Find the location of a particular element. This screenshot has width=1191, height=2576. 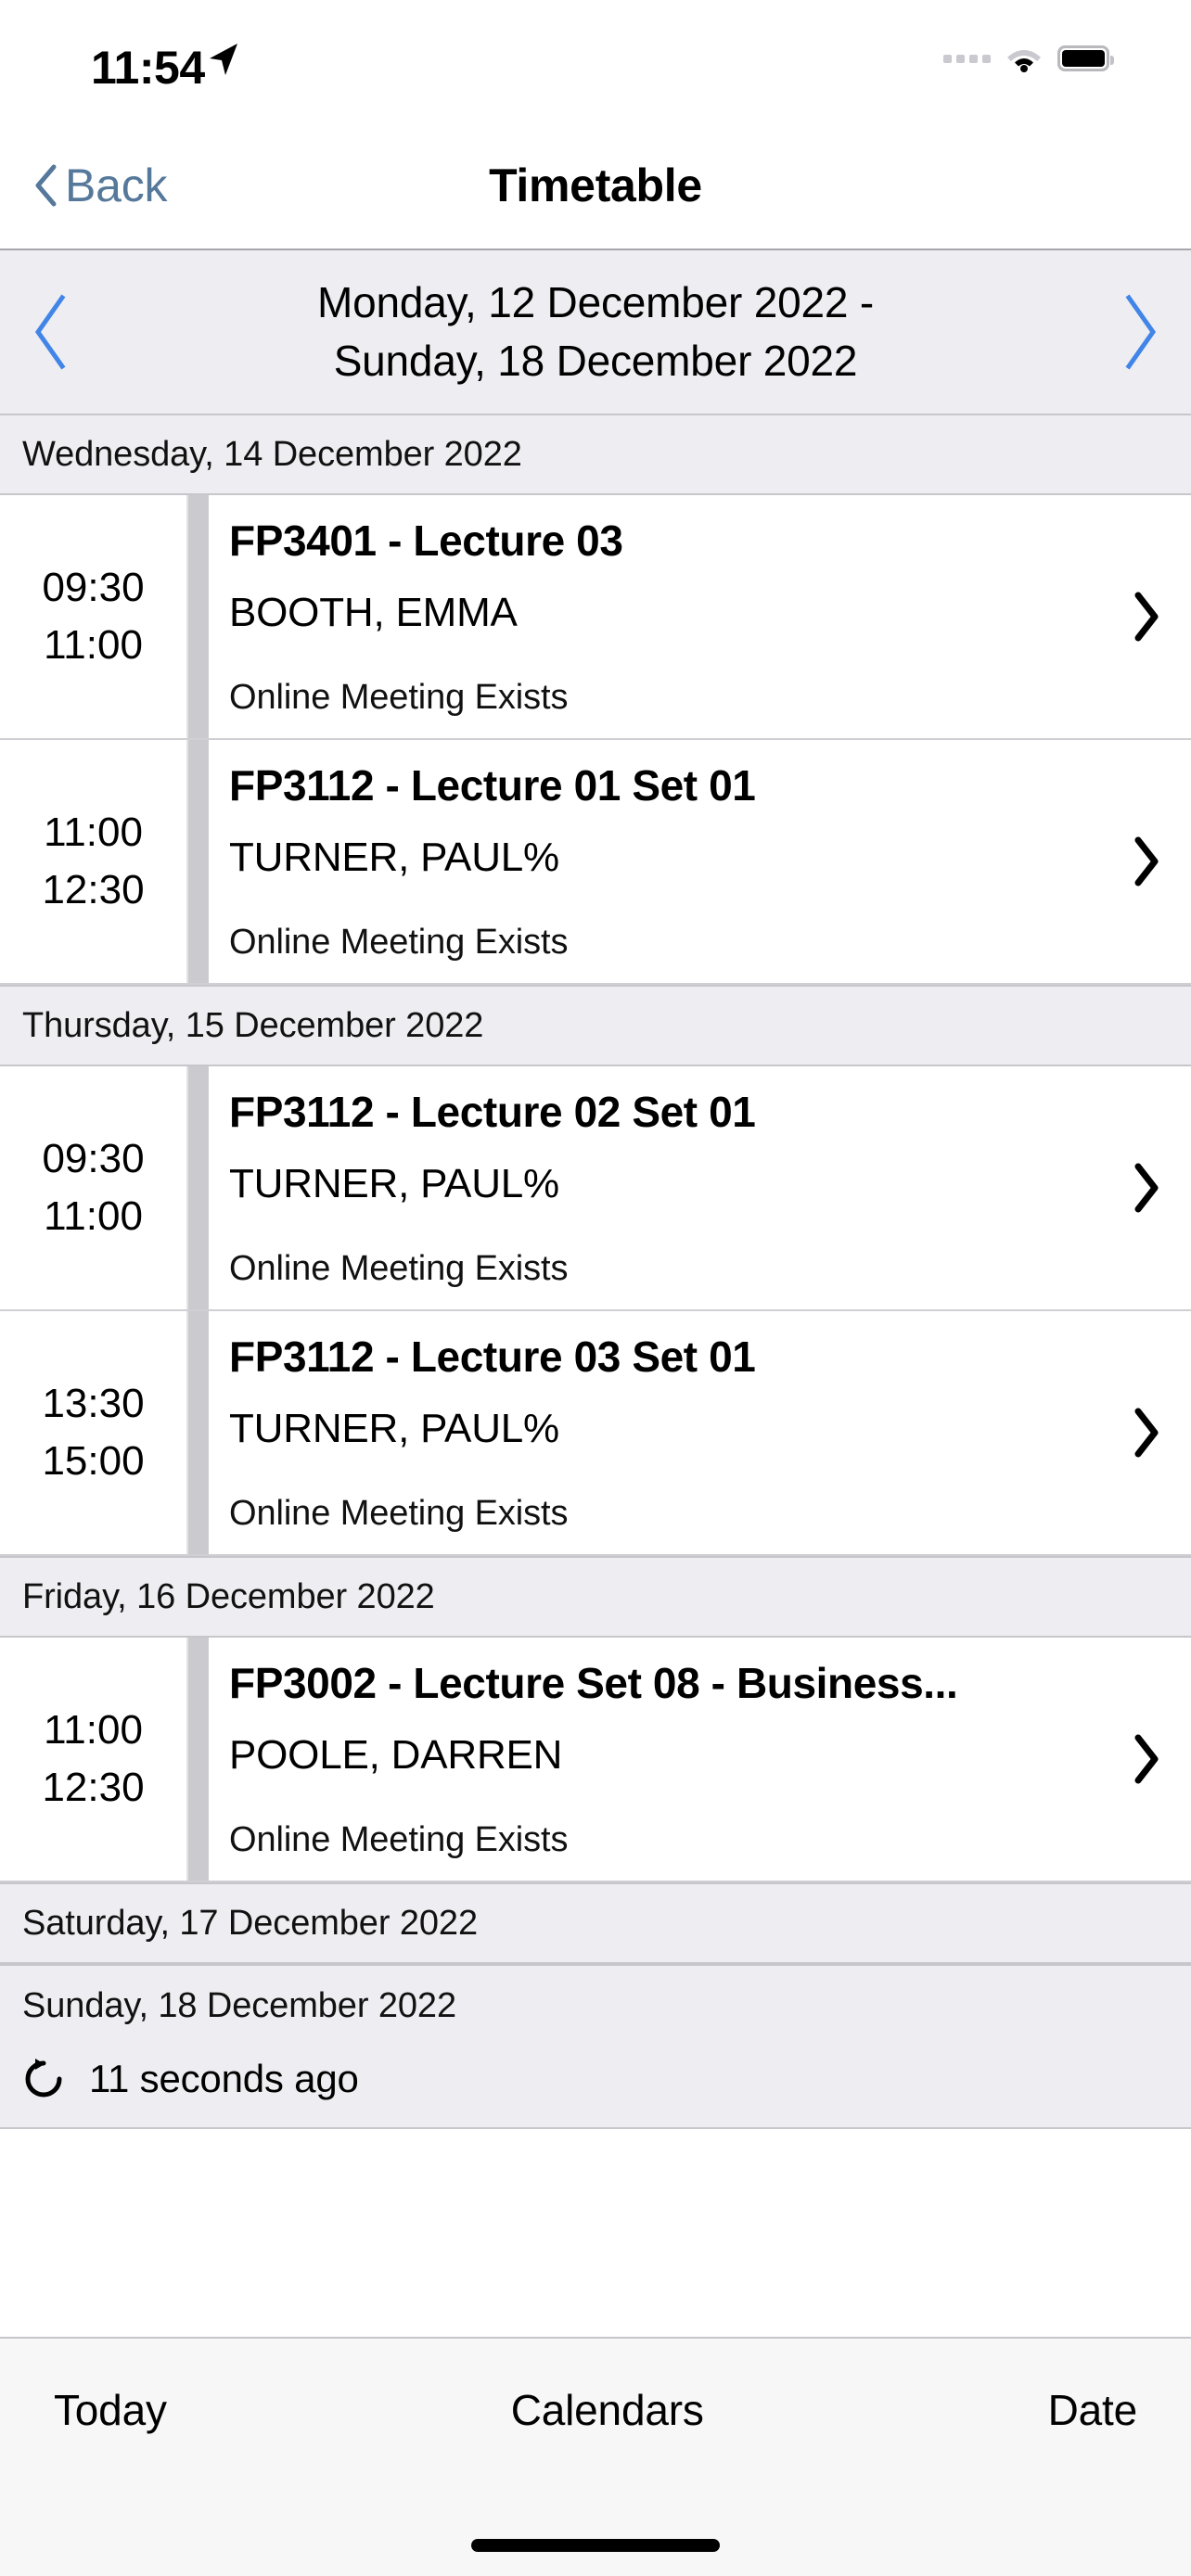

week-range-line-2: Sunday, 18 December 2022 is located at coordinates (595, 361).